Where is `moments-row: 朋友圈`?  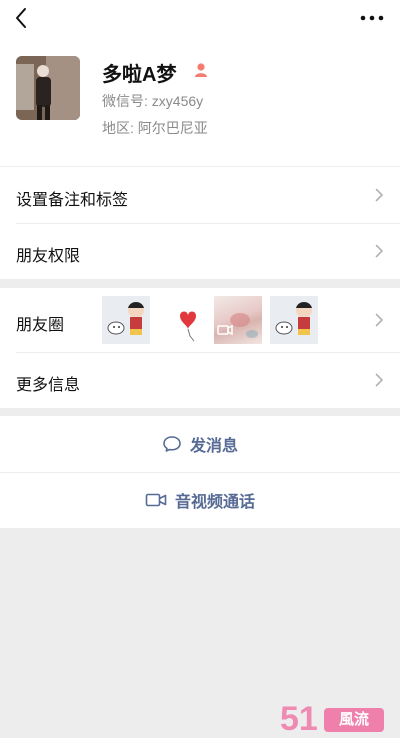
moments-row: 朋友圈 is located at coordinates (200, 320).